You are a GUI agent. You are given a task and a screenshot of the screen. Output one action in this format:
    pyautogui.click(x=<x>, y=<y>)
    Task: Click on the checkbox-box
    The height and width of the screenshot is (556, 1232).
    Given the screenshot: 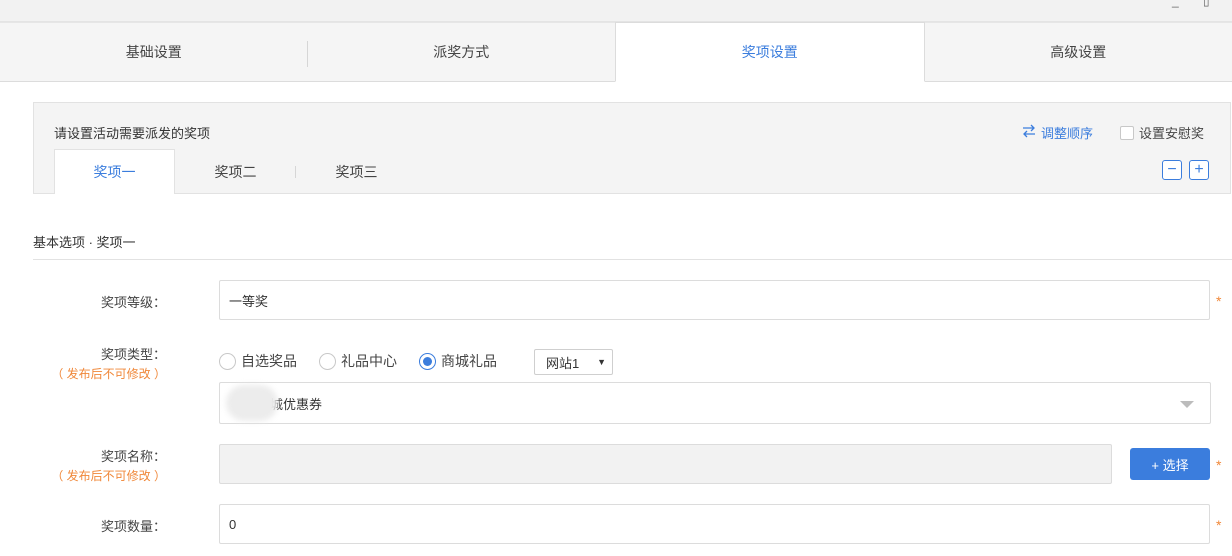 What is the action you would take?
    pyautogui.click(x=1127, y=132)
    